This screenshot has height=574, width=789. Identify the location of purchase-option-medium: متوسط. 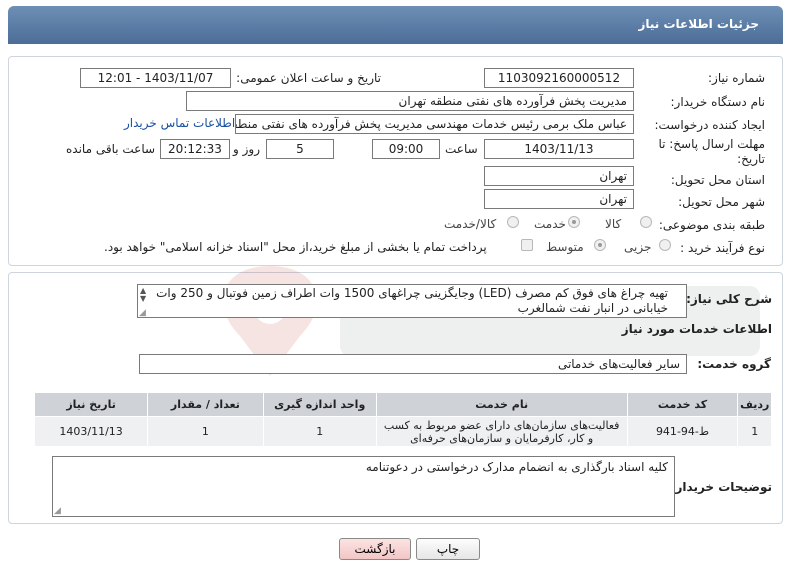
(565, 247).